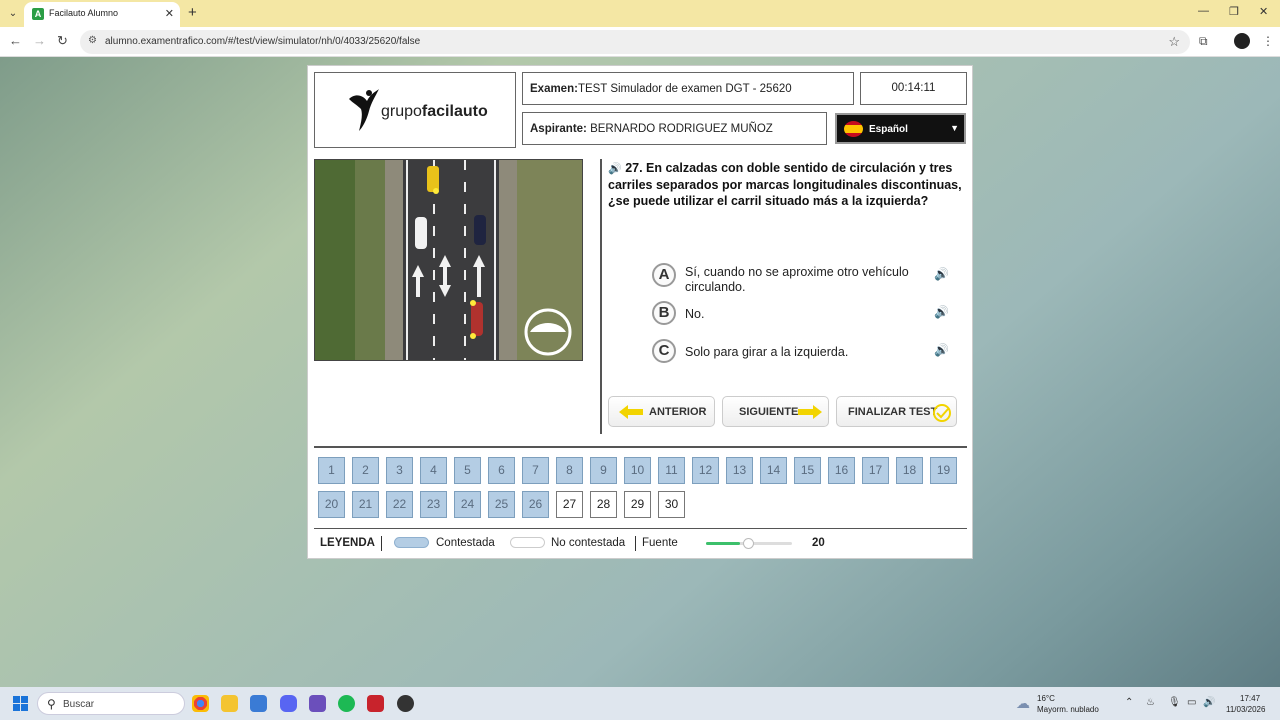 The height and width of the screenshot is (720, 1280). What do you see at coordinates (888, 129) in the screenshot?
I see `language-label: Español` at bounding box center [888, 129].